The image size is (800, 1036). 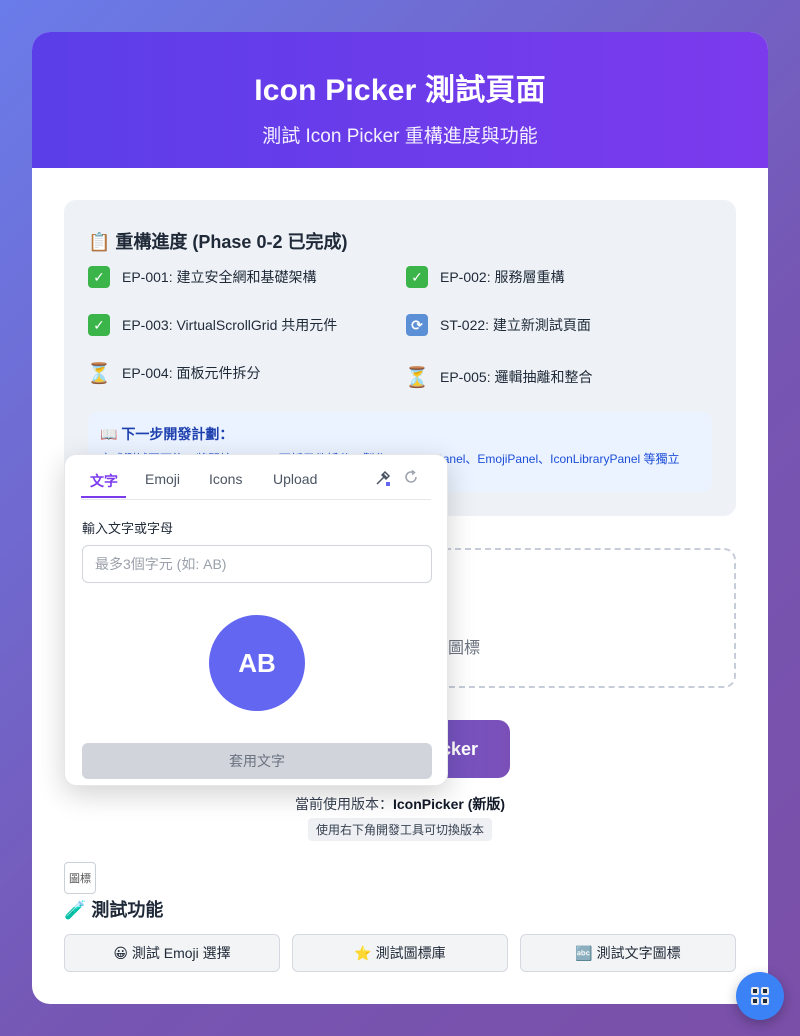 What do you see at coordinates (167, 434) in the screenshot?
I see `next-plan-title: 📖 下一步開發計劃：` at bounding box center [167, 434].